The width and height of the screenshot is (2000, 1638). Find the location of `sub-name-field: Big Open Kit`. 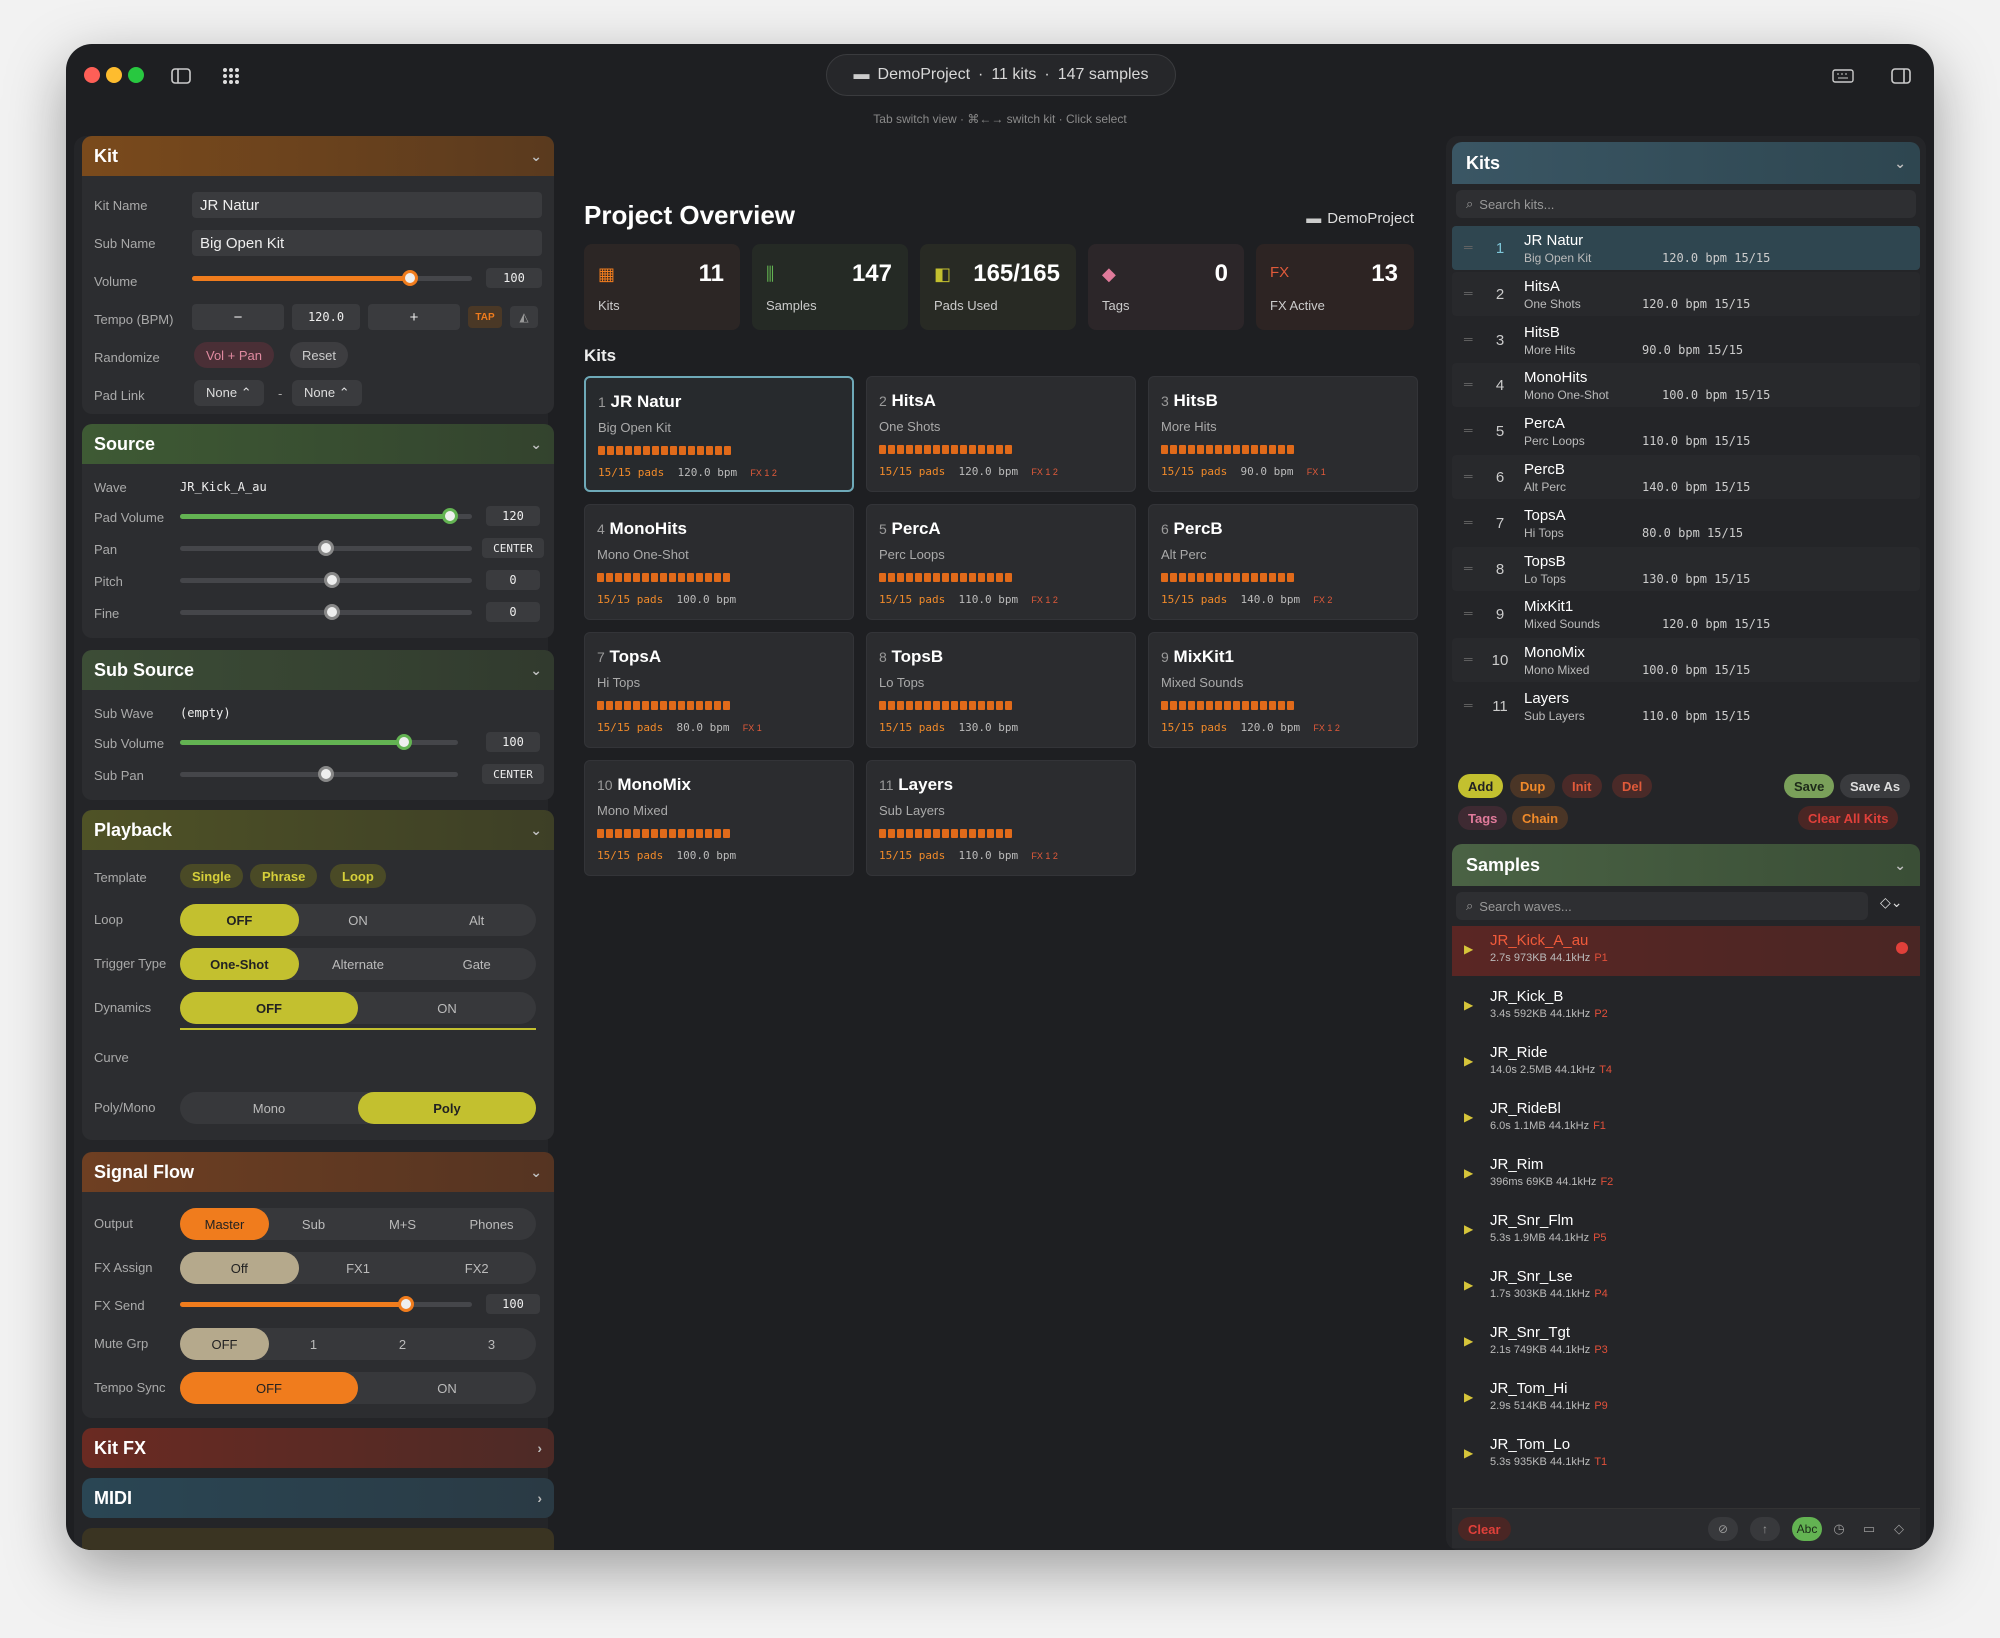

sub-name-field: Big Open Kit is located at coordinates (367, 243).